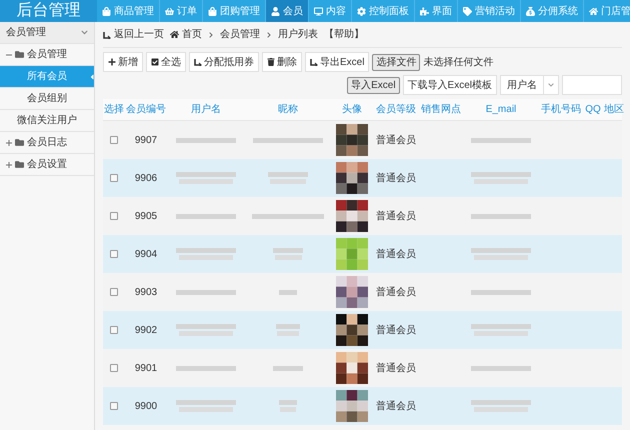 The image size is (630, 430). What do you see at coordinates (396, 62) in the screenshot?
I see `file-choose-button: 选择文件` at bounding box center [396, 62].